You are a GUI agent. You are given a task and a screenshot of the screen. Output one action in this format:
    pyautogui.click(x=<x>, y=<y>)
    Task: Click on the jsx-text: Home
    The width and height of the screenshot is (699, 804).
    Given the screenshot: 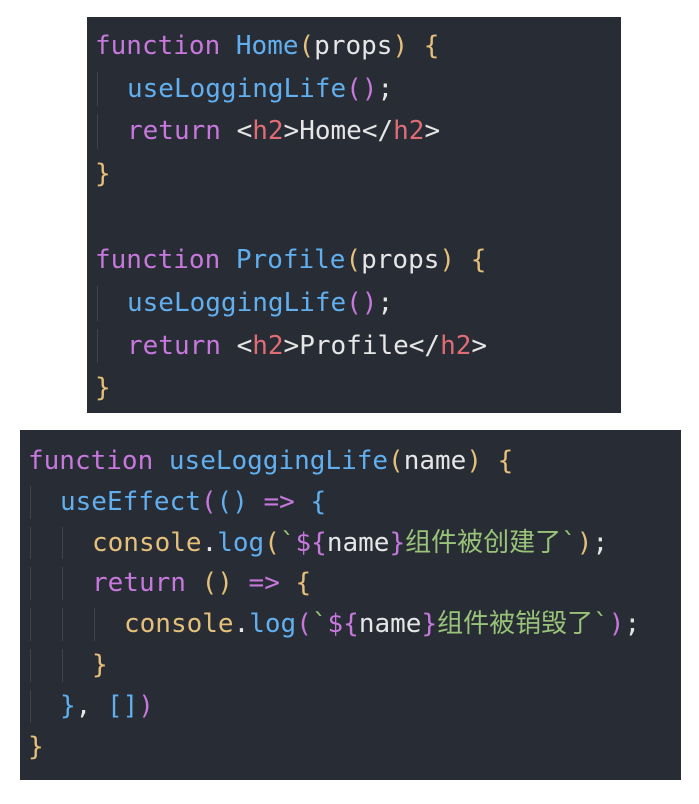 What is the action you would take?
    pyautogui.click(x=330, y=131)
    